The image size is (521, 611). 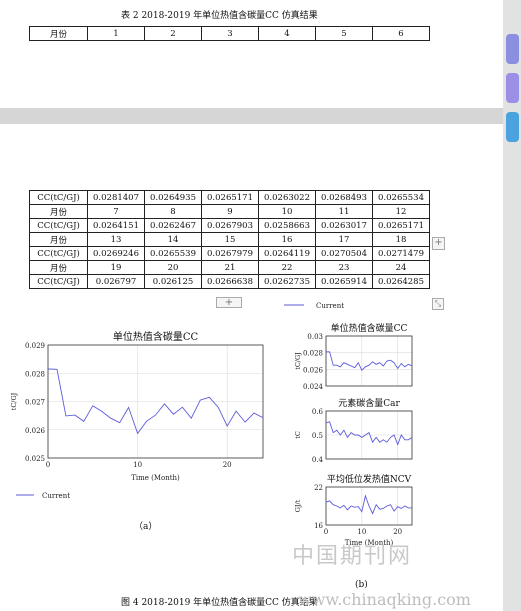 What do you see at coordinates (384, 599) in the screenshot?
I see `watermark-url: www.chinaqking.com` at bounding box center [384, 599].